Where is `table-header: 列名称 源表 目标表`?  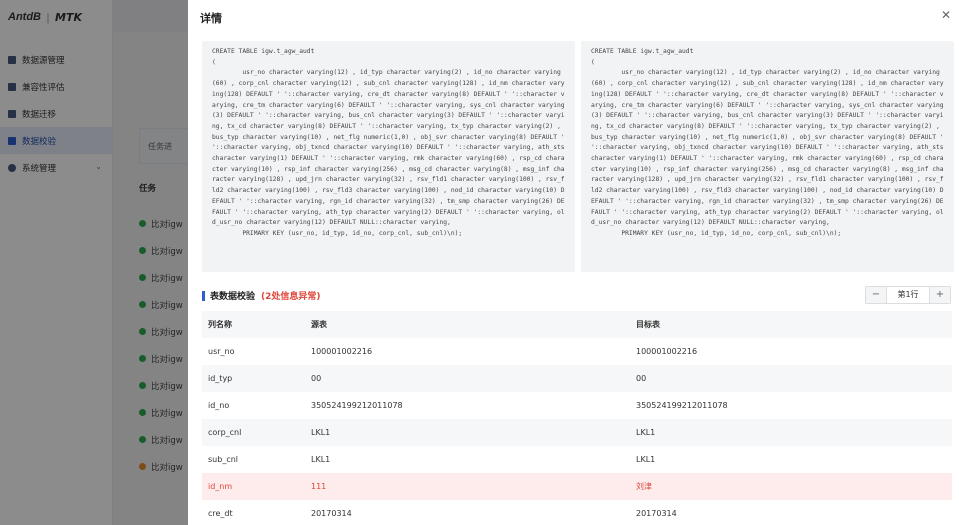
table-header: 列名称 源表 目标表 is located at coordinates (577, 324).